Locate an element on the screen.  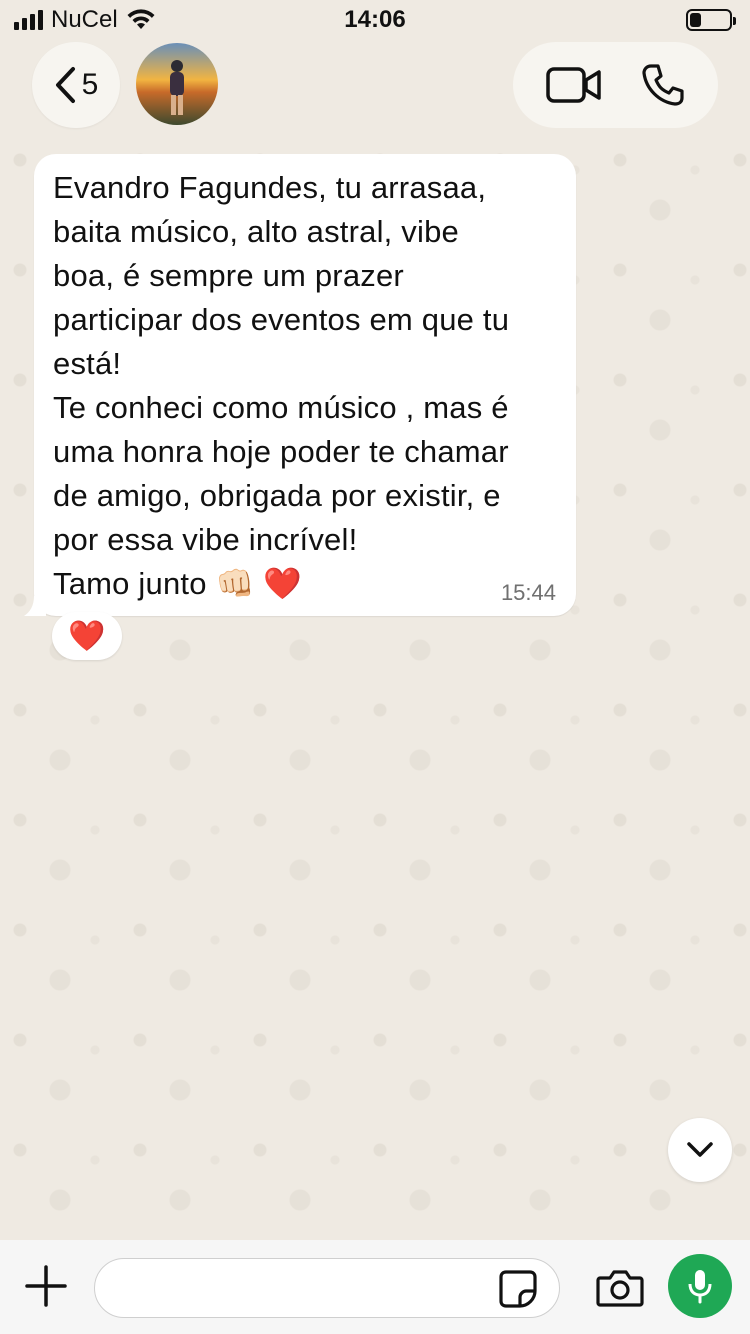
battery-icon is located at coordinates (711, 20).